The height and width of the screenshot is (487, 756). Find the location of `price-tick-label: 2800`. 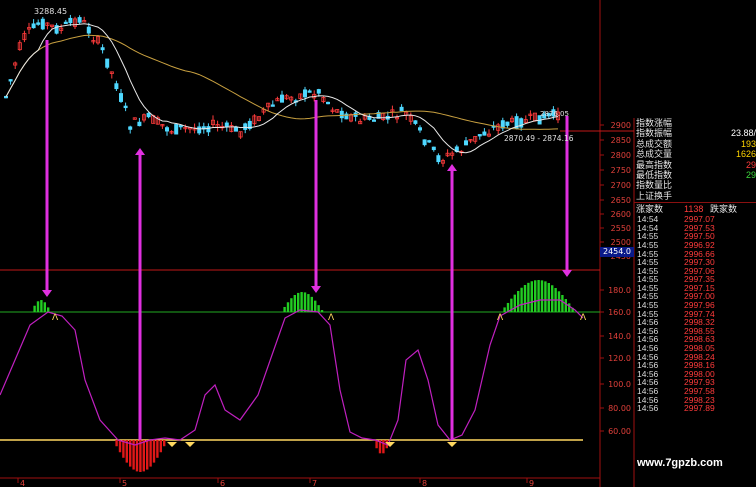

price-tick-label: 2800 is located at coordinates (621, 155).